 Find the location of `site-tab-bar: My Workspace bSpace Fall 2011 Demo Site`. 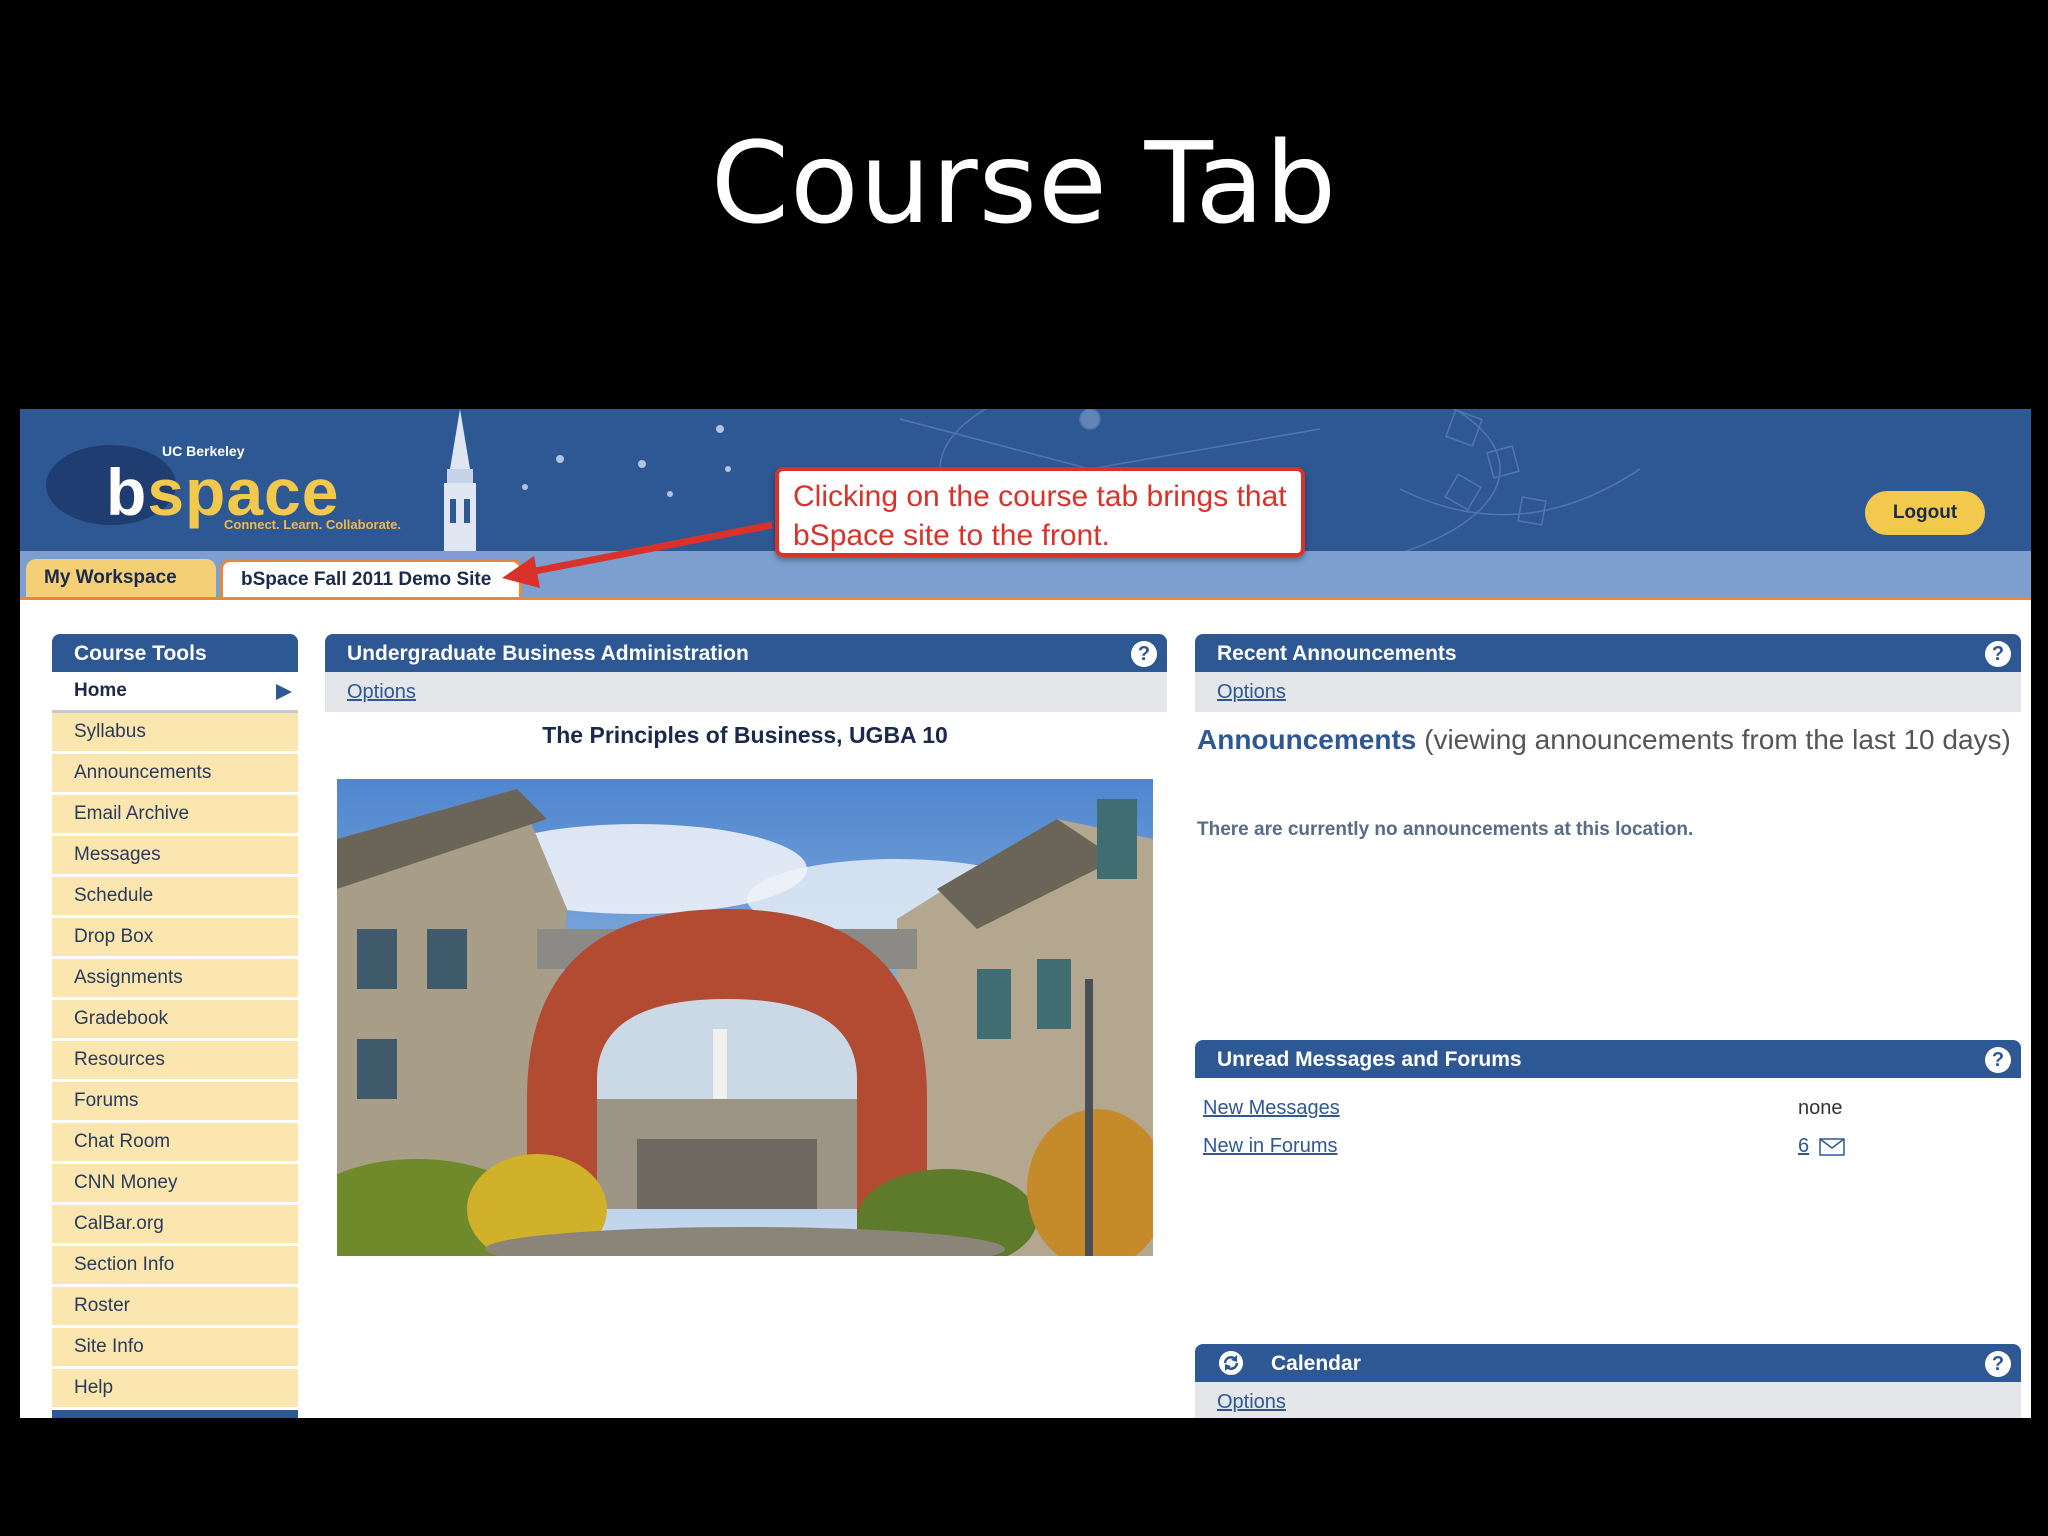

site-tab-bar: My Workspace bSpace Fall 2011 Demo Site is located at coordinates (1025, 575).